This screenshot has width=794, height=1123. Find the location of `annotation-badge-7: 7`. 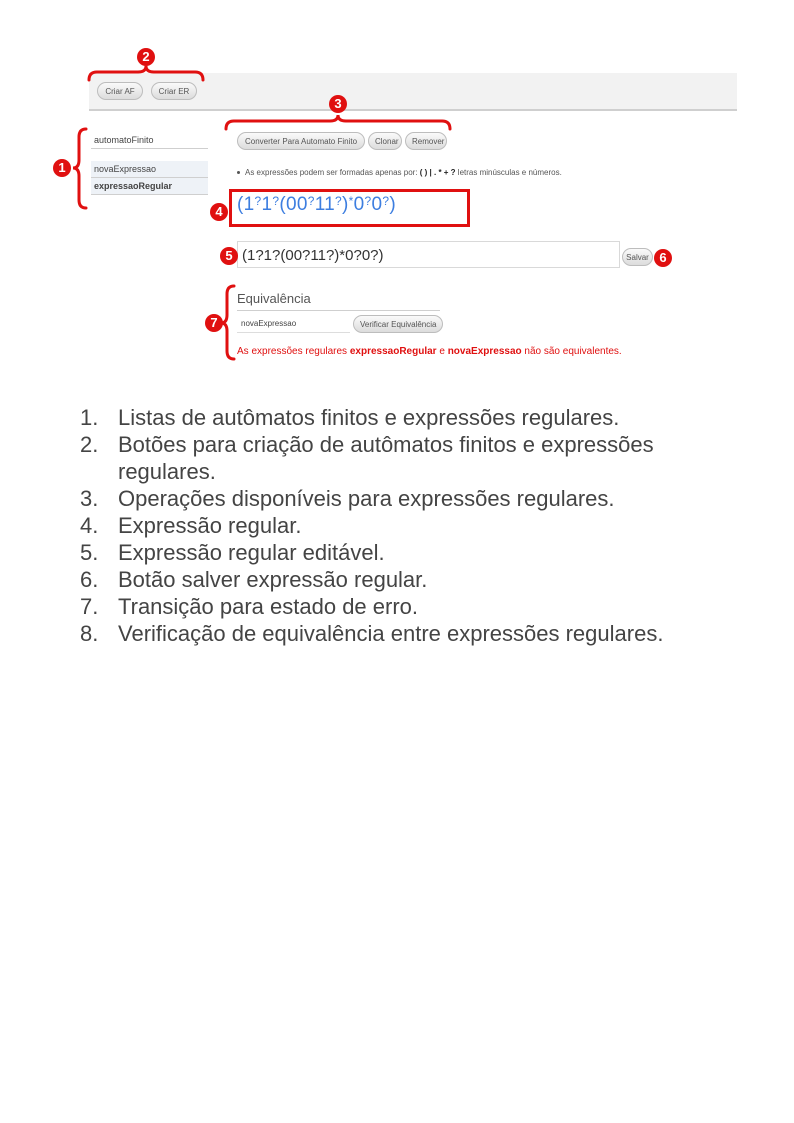

annotation-badge-7: 7 is located at coordinates (214, 323).